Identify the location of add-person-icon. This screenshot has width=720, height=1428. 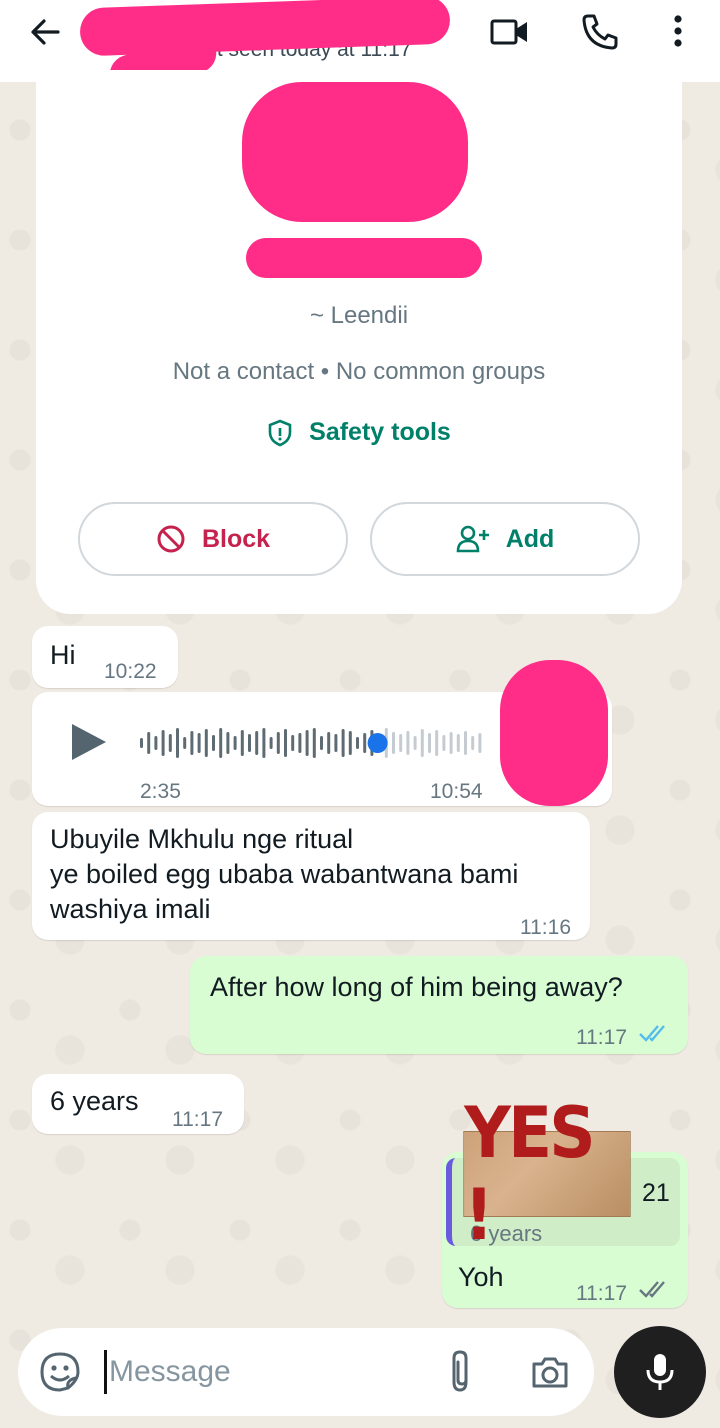
(472, 539).